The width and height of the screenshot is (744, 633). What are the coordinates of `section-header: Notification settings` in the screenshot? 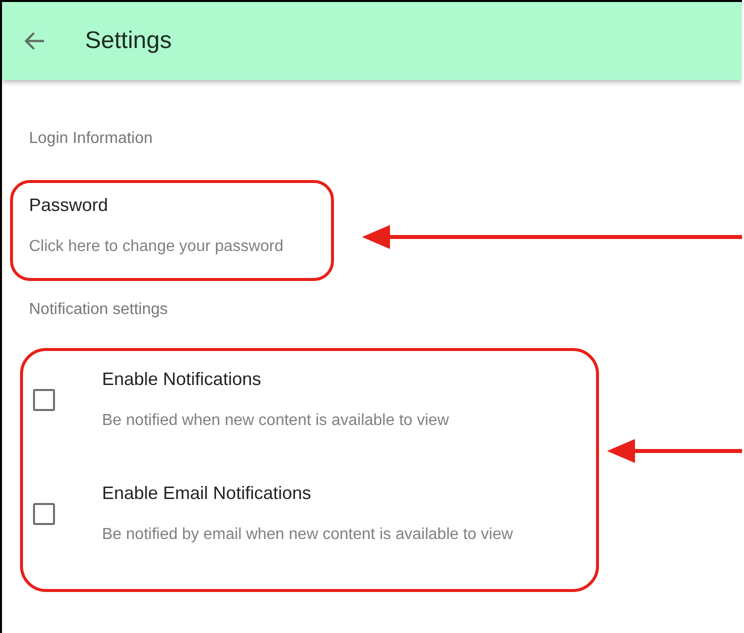 It's located at (99, 310).